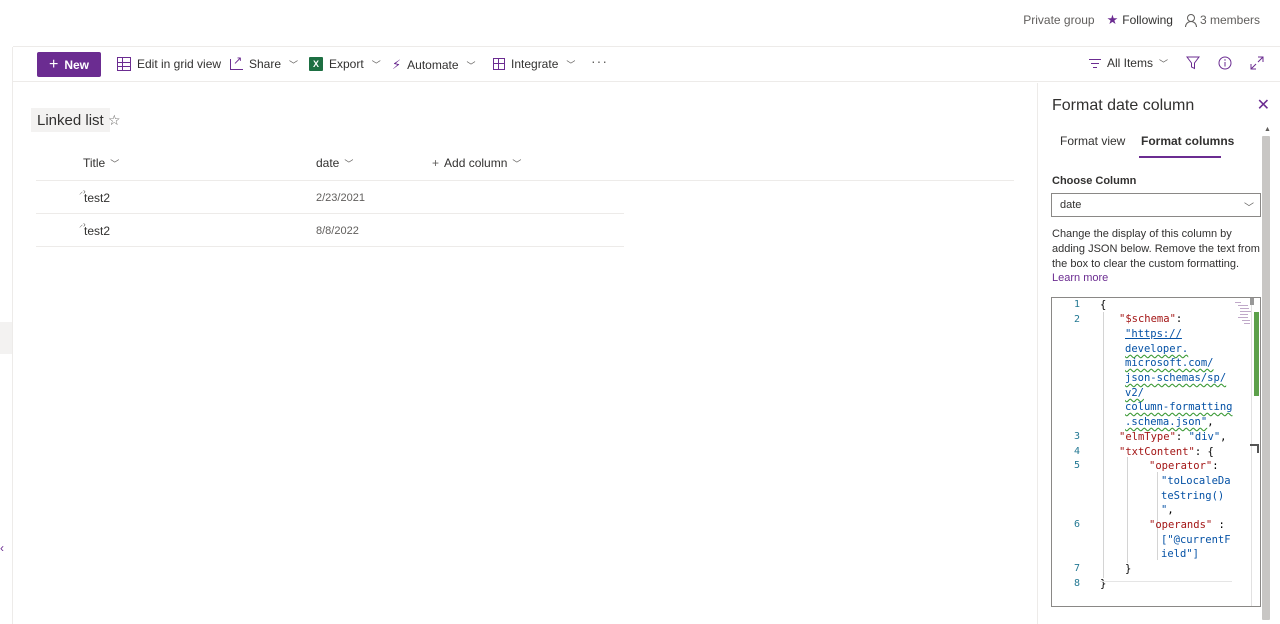 This screenshot has height=624, width=1280. What do you see at coordinates (1256, 354) in the screenshot?
I see `editor-change-marker` at bounding box center [1256, 354].